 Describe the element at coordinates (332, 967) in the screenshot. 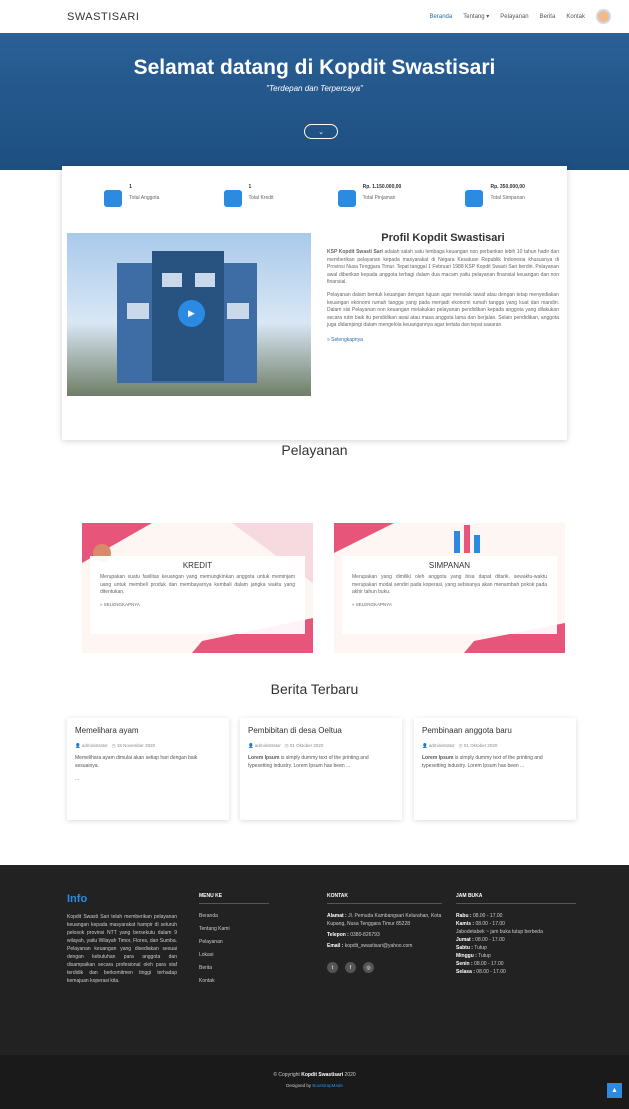

I see `twitter-icon: t` at that location.